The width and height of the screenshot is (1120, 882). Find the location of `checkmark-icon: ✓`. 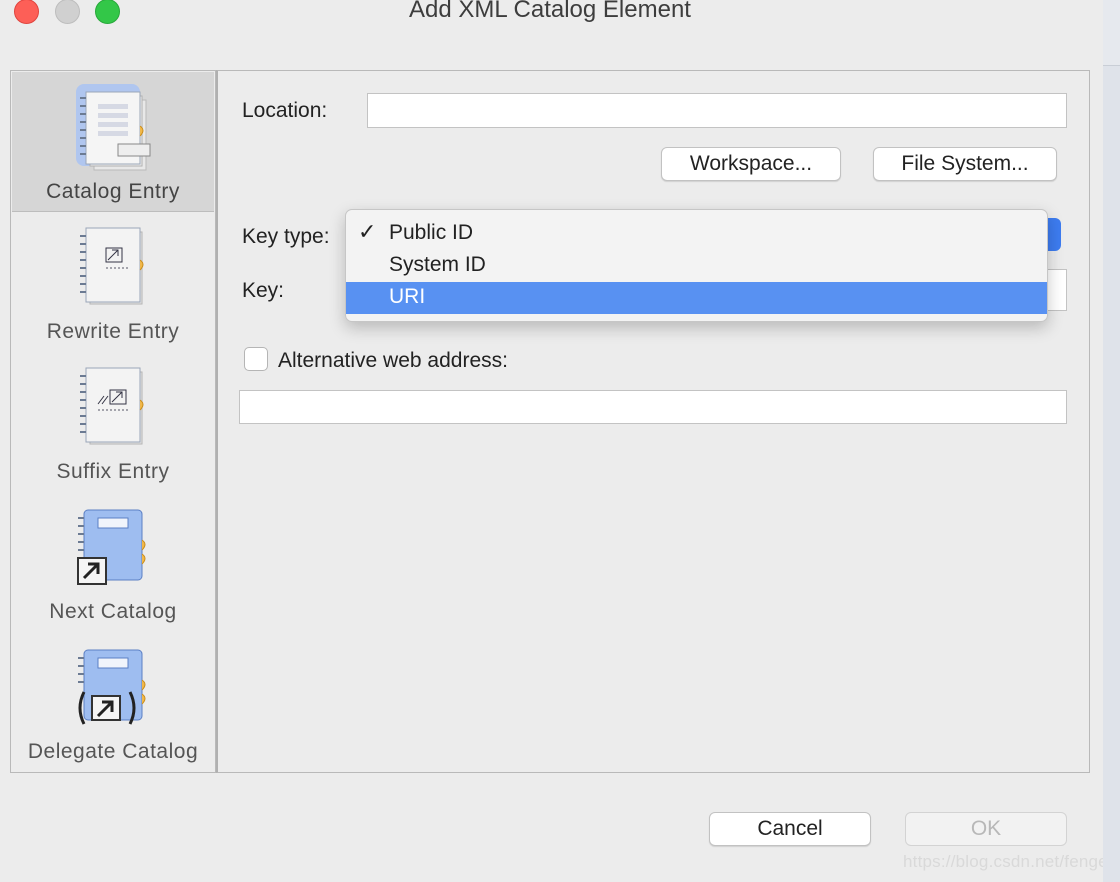

checkmark-icon: ✓ is located at coordinates (367, 231).